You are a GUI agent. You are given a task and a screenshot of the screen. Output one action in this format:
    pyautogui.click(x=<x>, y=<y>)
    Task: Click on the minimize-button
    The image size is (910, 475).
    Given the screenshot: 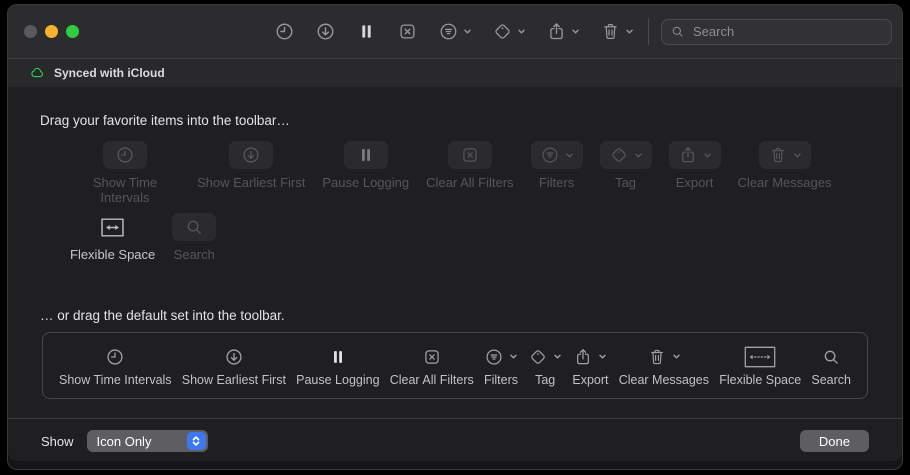 What is the action you would take?
    pyautogui.click(x=51, y=31)
    